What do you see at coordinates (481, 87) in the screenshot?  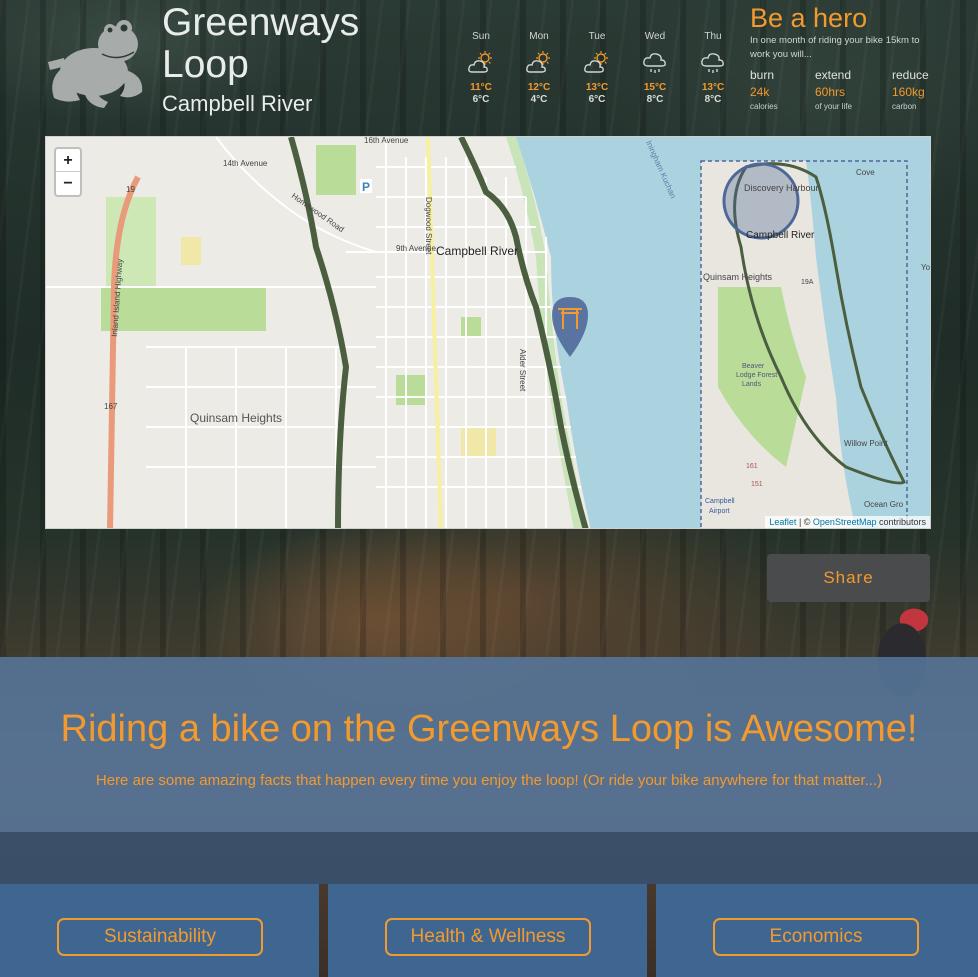 I see `weather-high: 11°C` at bounding box center [481, 87].